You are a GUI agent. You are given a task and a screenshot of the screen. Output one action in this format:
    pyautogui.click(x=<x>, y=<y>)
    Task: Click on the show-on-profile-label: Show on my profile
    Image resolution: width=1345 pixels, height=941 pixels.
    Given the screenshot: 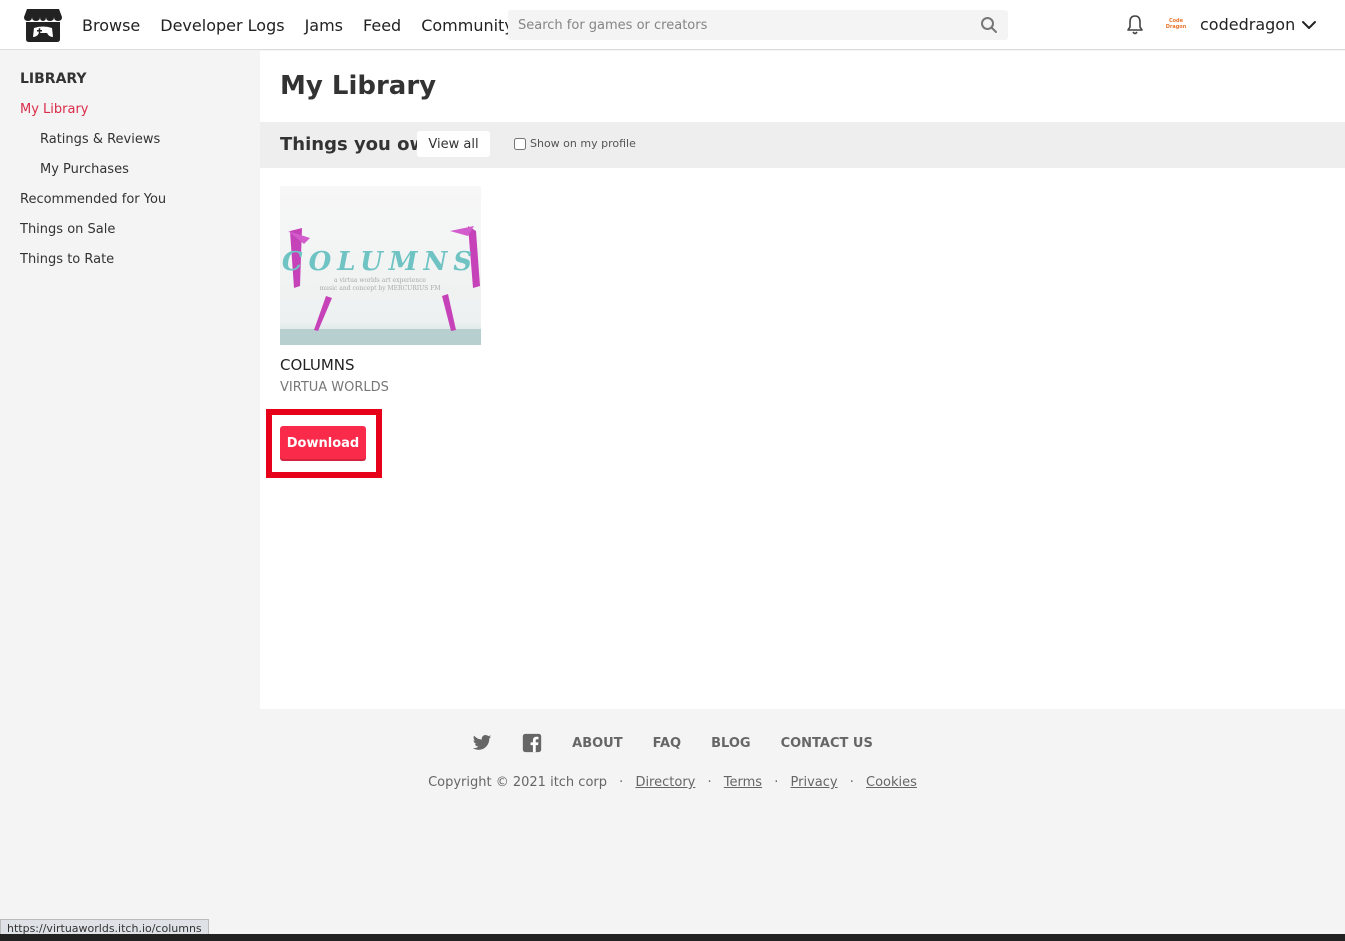 What is the action you would take?
    pyautogui.click(x=583, y=143)
    